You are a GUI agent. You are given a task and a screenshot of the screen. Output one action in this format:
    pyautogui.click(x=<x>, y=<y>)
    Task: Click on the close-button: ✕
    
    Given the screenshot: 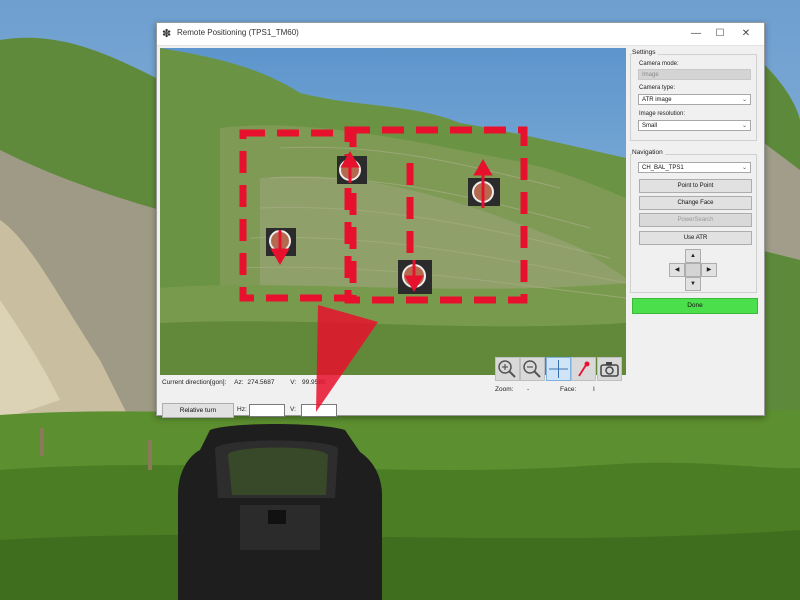 What is the action you would take?
    pyautogui.click(x=746, y=34)
    